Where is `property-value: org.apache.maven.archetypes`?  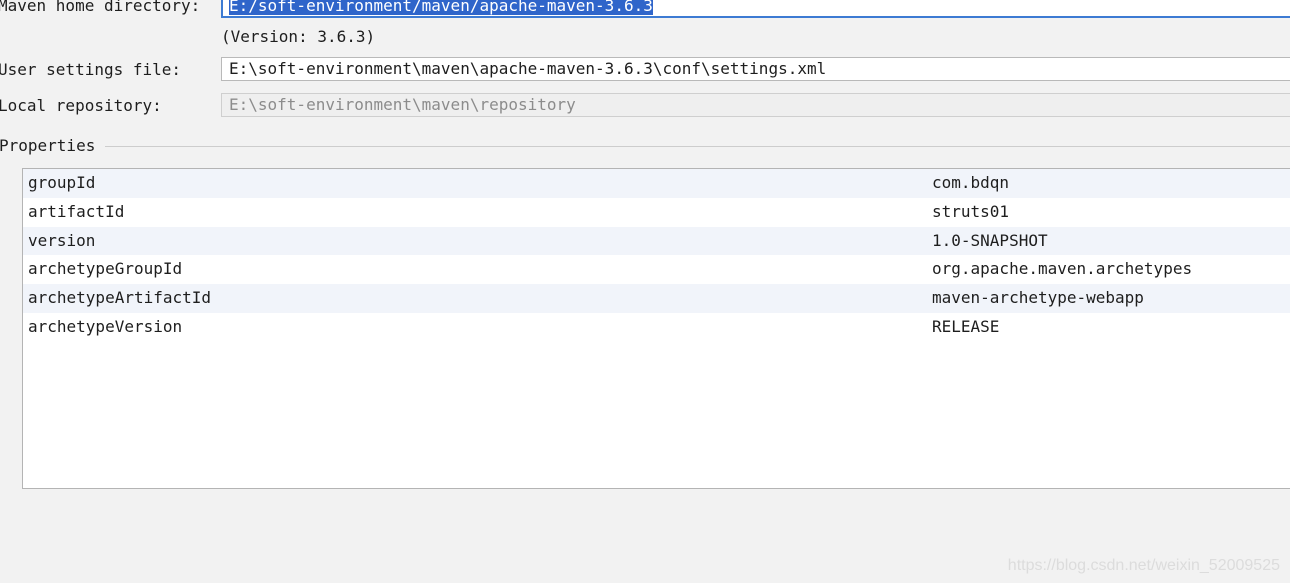 property-value: org.apache.maven.archetypes is located at coordinates (1062, 269).